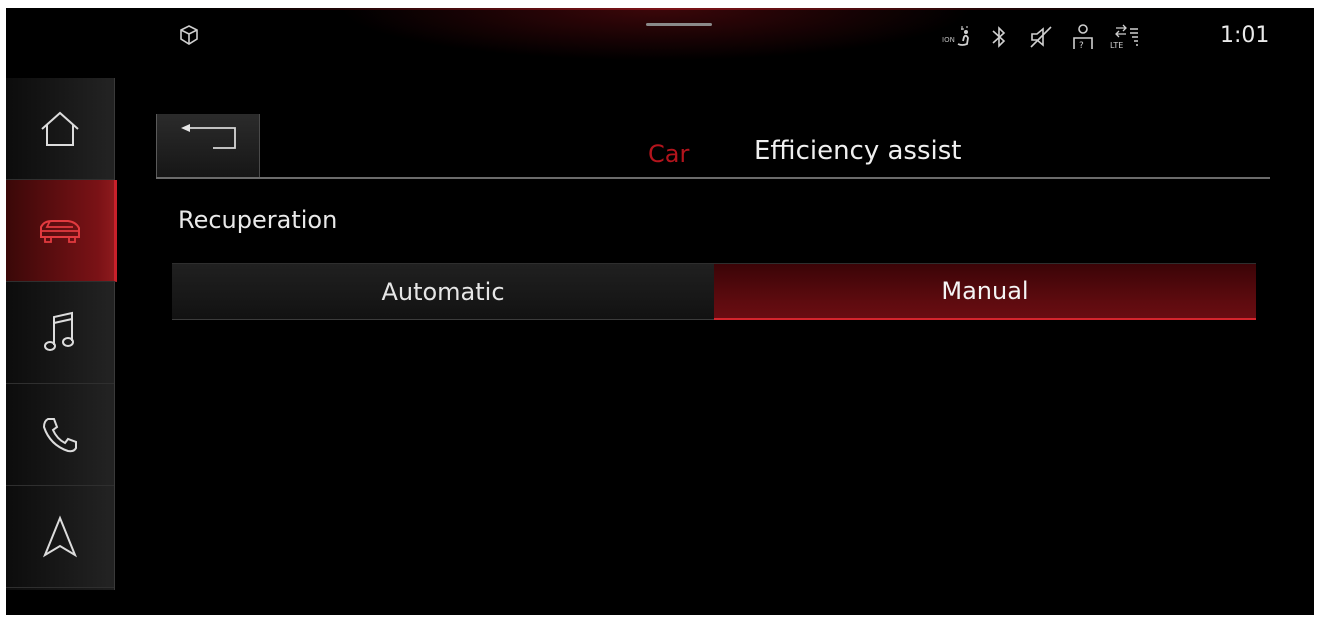  Describe the element at coordinates (189, 35) in the screenshot. I see `cube-icon` at that location.